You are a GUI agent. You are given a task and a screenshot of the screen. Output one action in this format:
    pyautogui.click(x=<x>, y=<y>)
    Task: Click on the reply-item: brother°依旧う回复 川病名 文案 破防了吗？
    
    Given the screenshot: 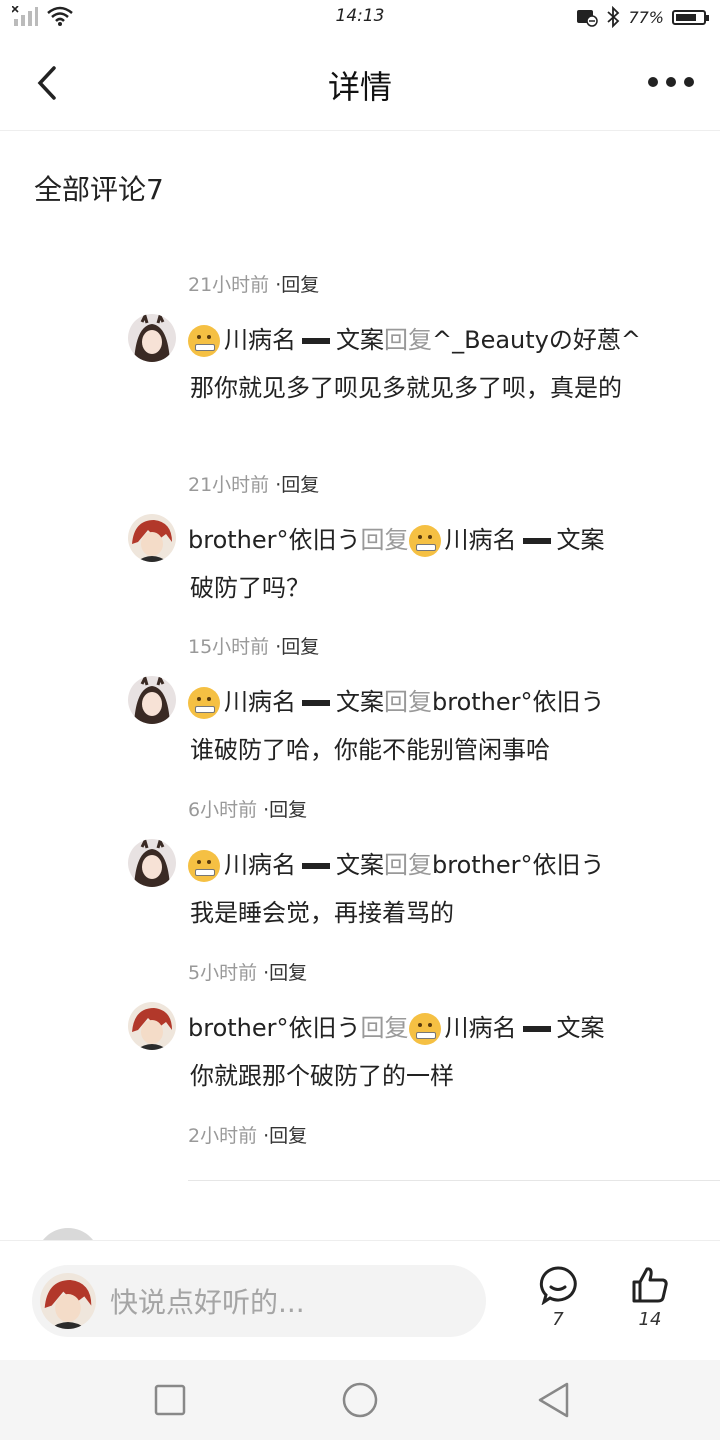 What is the action you would take?
    pyautogui.click(x=408, y=564)
    